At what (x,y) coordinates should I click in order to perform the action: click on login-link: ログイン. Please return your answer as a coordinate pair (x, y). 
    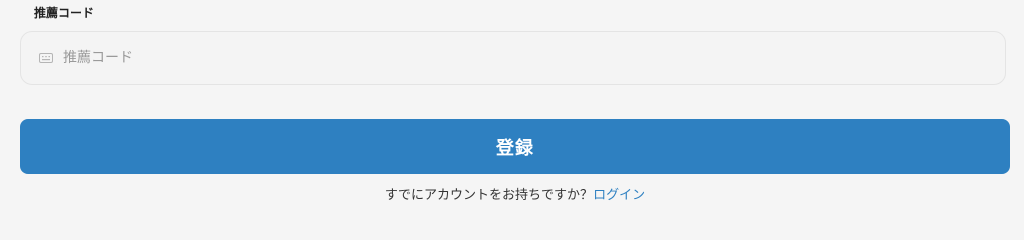
    Looking at the image, I should click on (619, 195).